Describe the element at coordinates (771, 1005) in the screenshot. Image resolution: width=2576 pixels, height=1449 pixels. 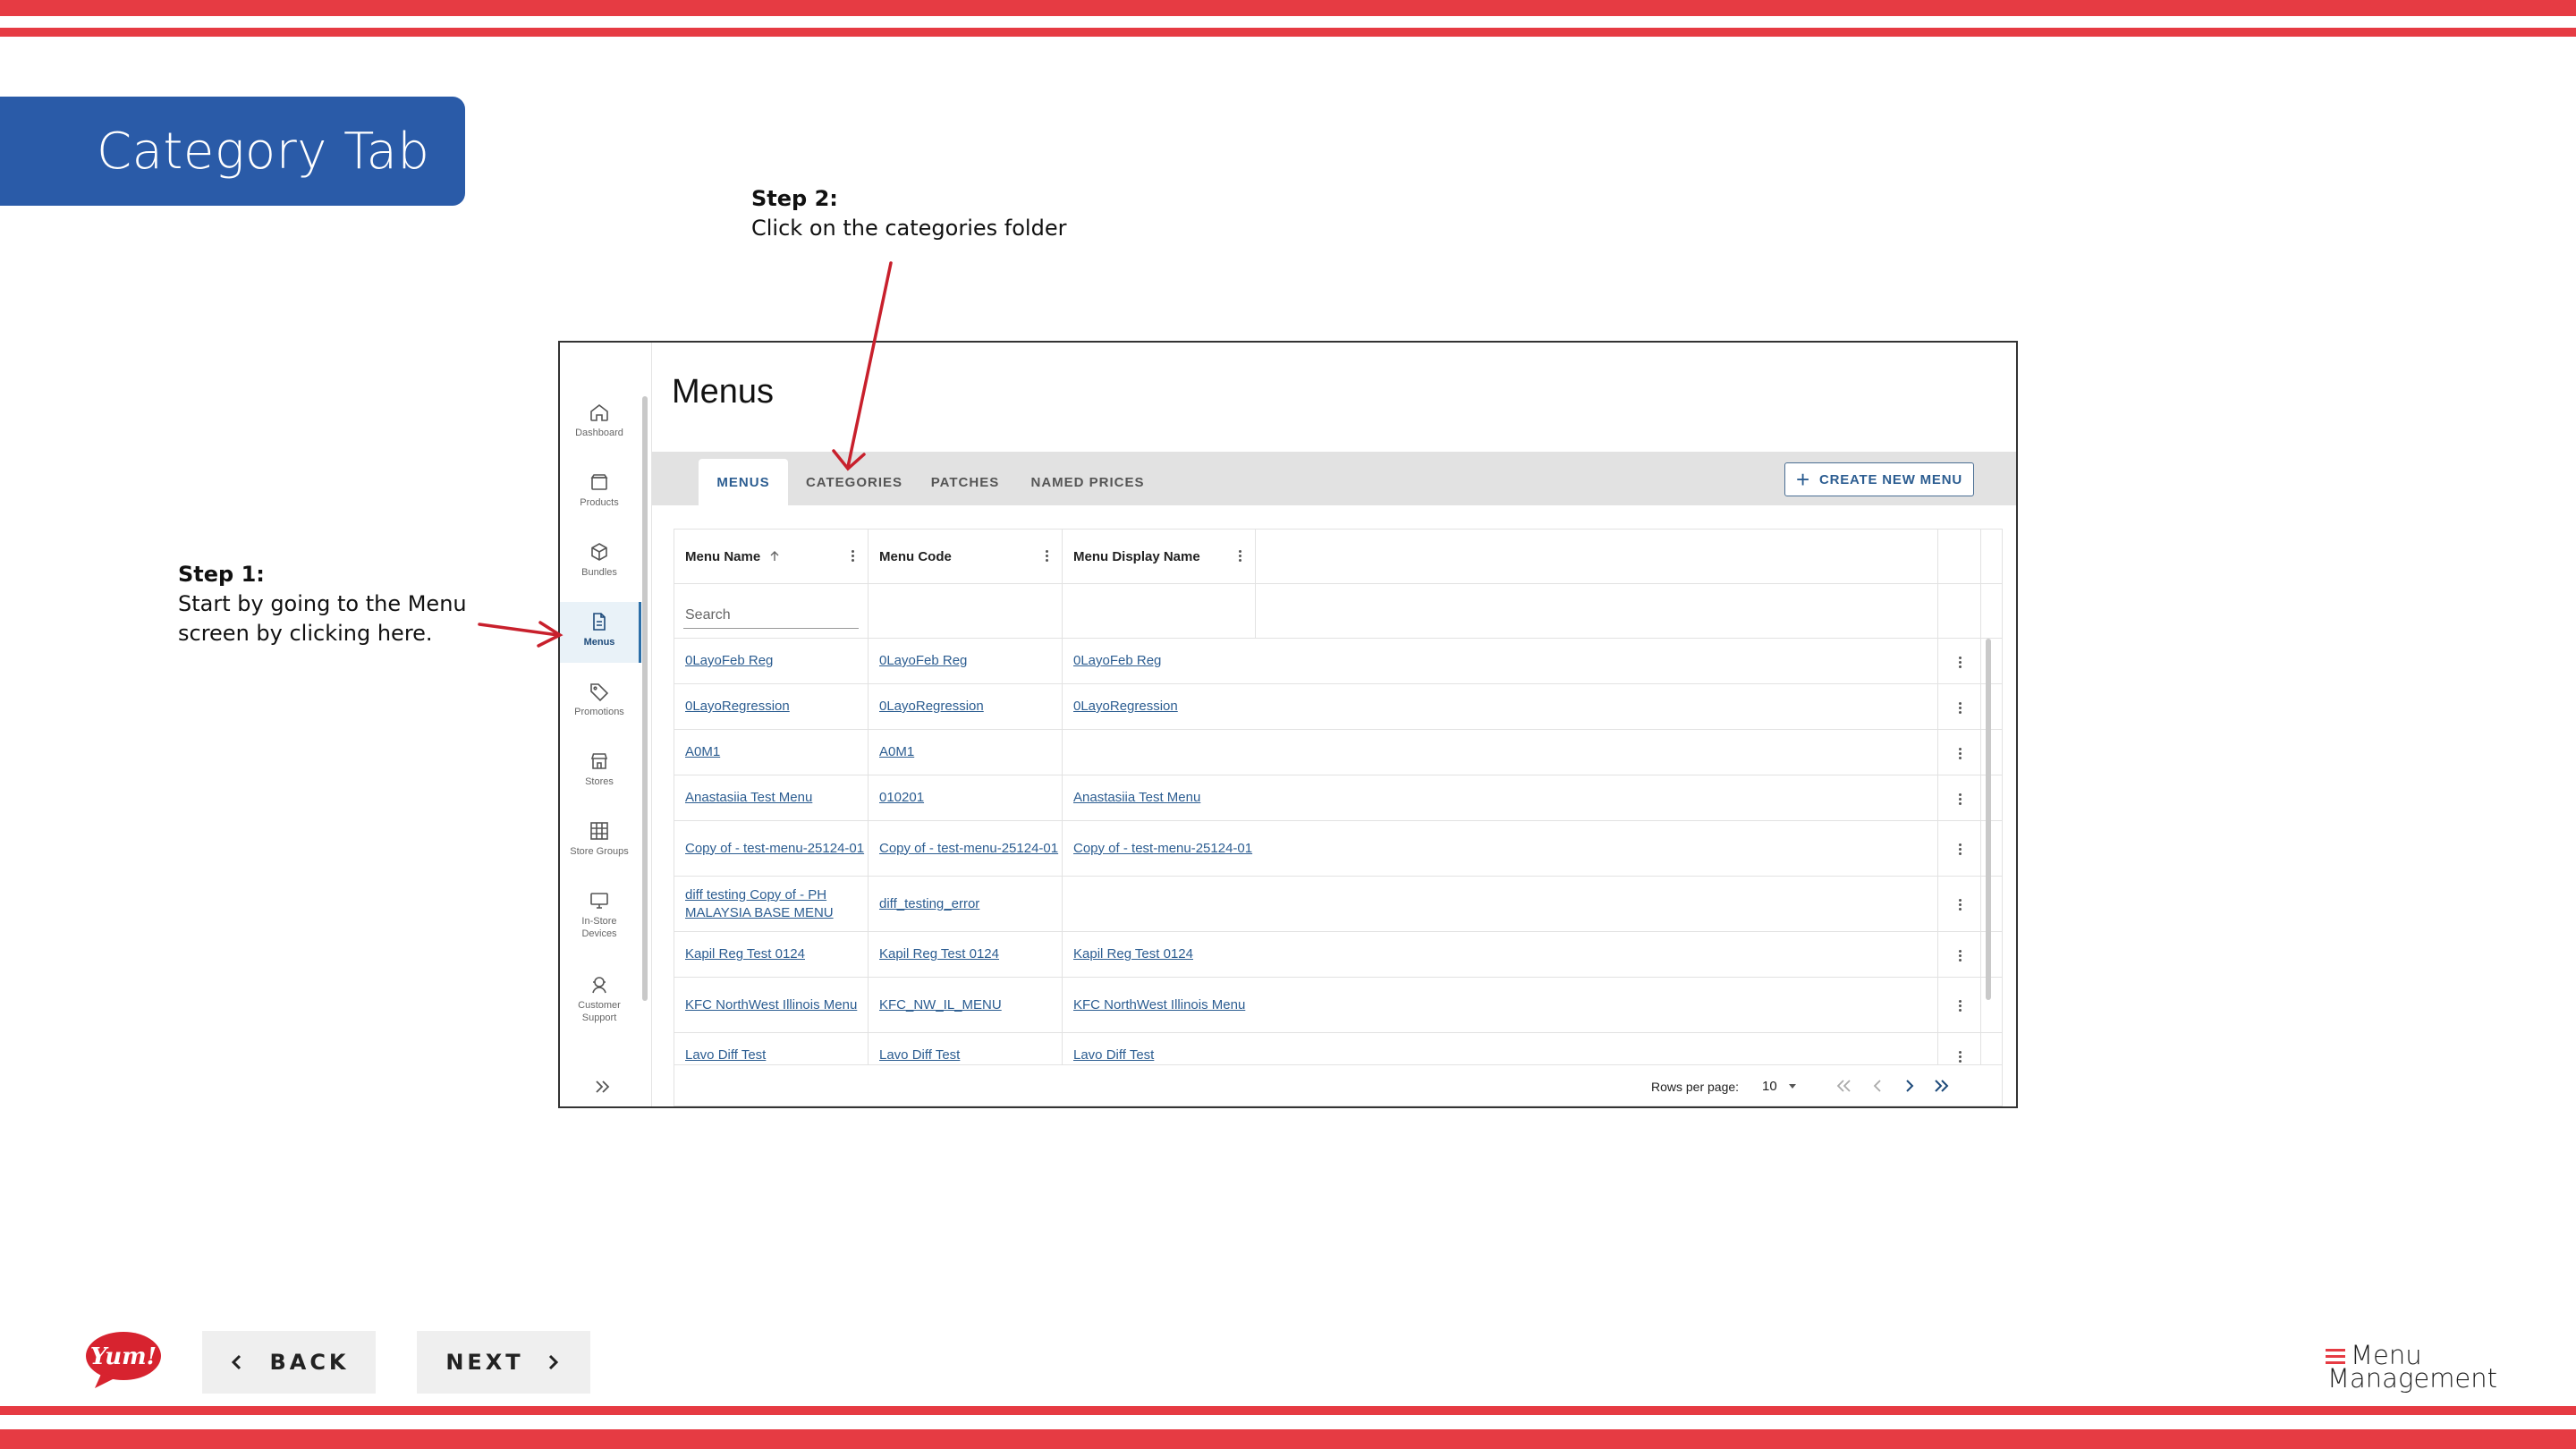
I see `menu-name-cell: KFC NorthWest Illinois Menu` at that location.